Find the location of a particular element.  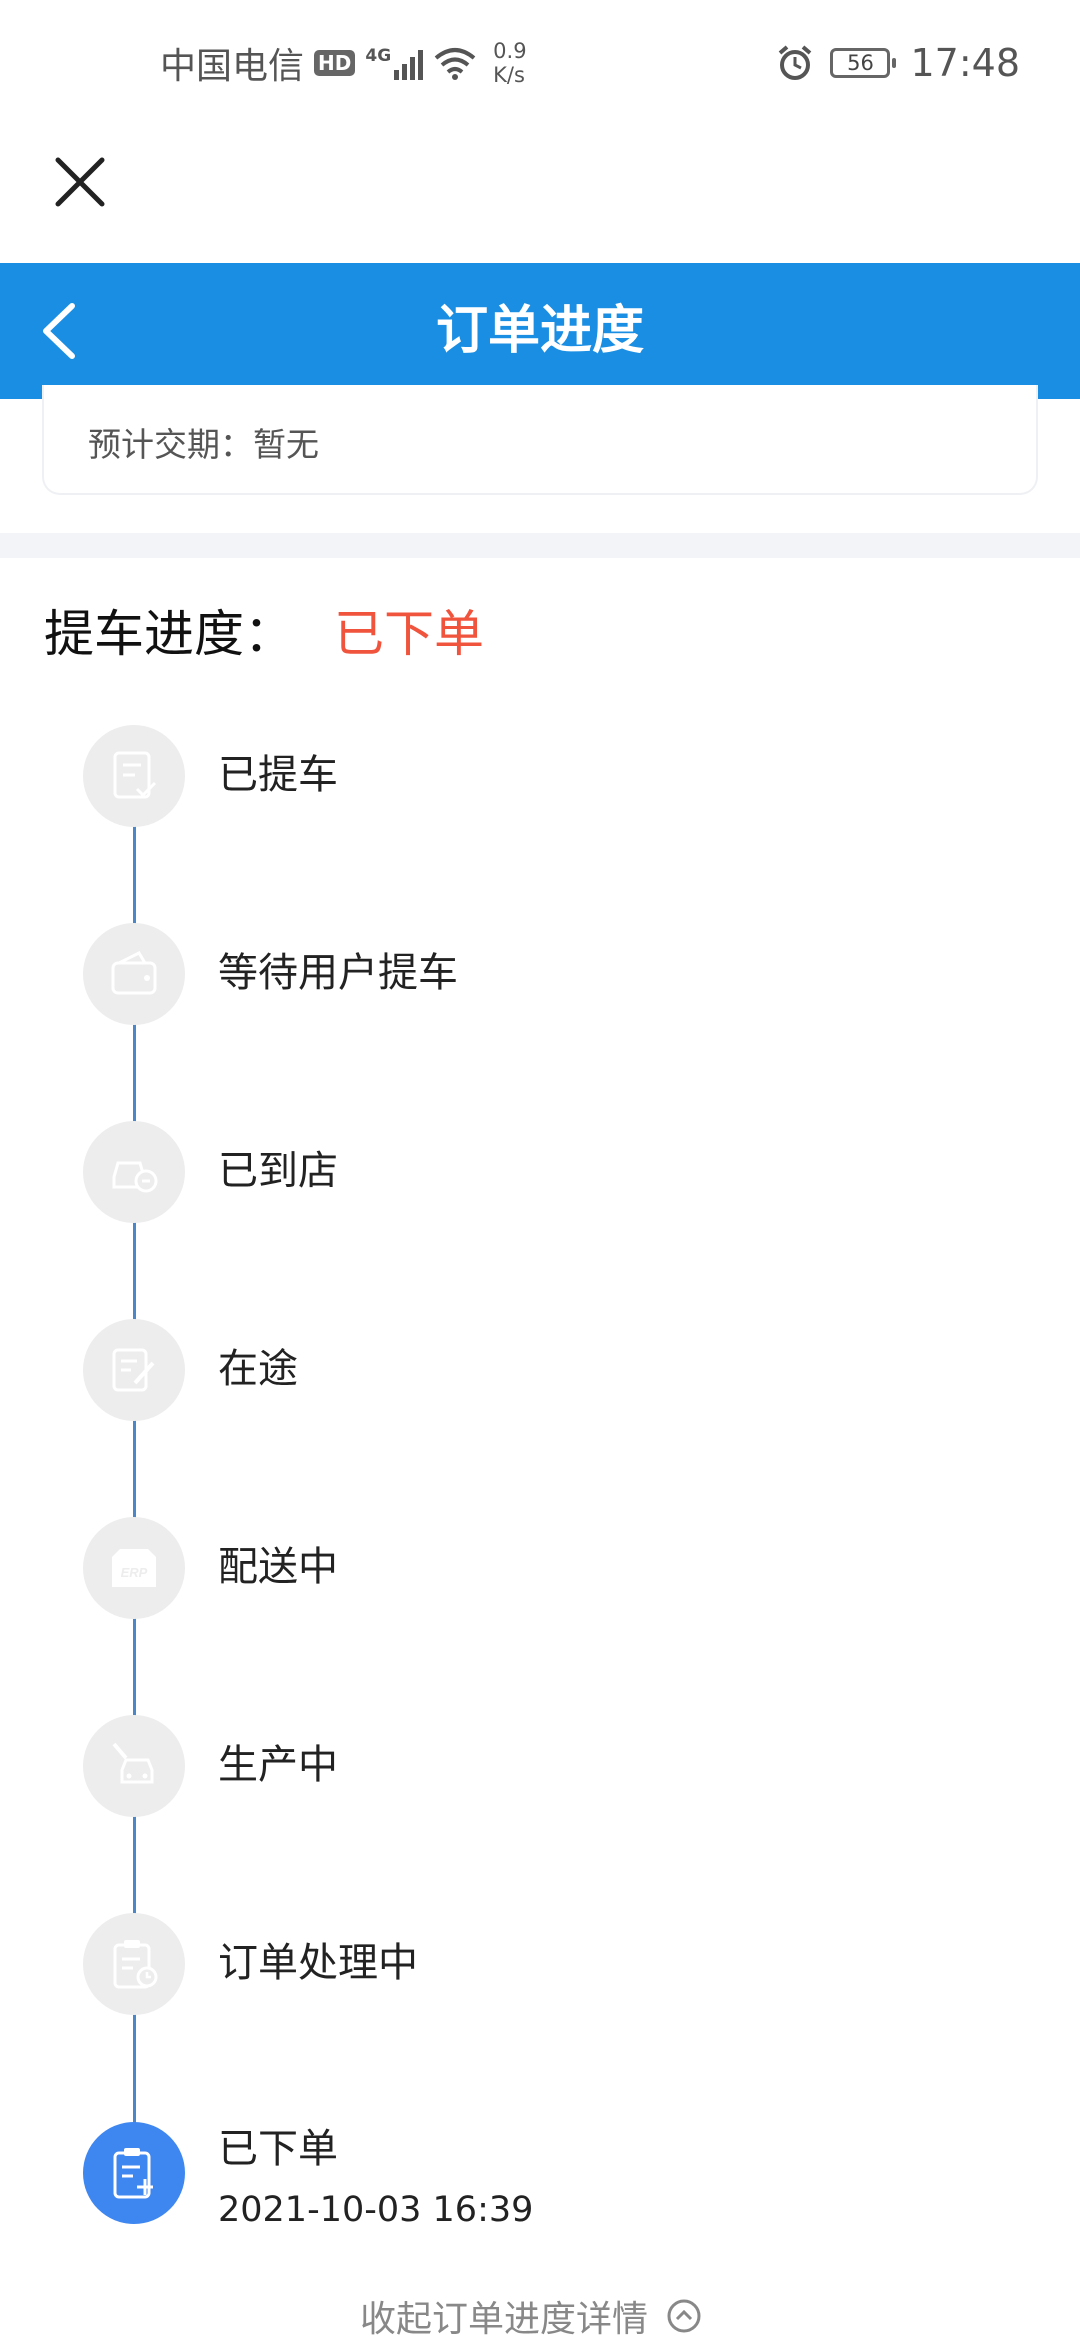

net-speed: 0.9 K/s is located at coordinates (509, 63).